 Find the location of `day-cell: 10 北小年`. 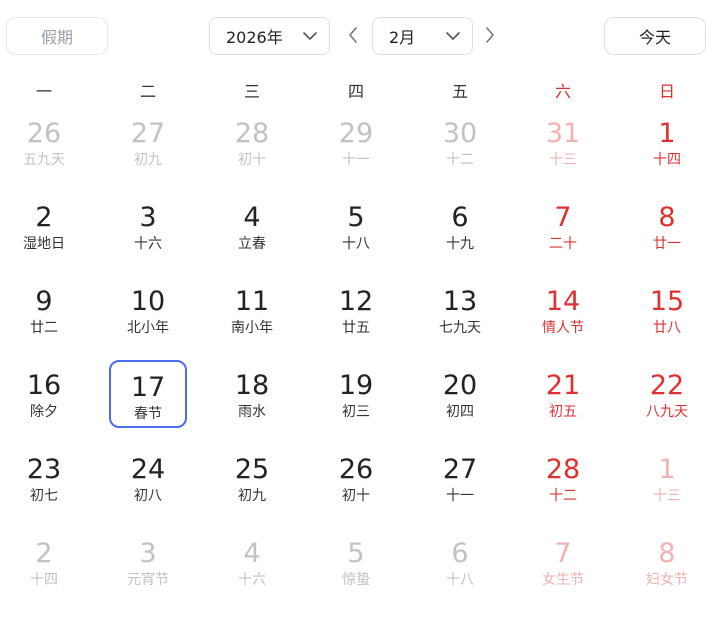

day-cell: 10 北小年 is located at coordinates (148, 310).